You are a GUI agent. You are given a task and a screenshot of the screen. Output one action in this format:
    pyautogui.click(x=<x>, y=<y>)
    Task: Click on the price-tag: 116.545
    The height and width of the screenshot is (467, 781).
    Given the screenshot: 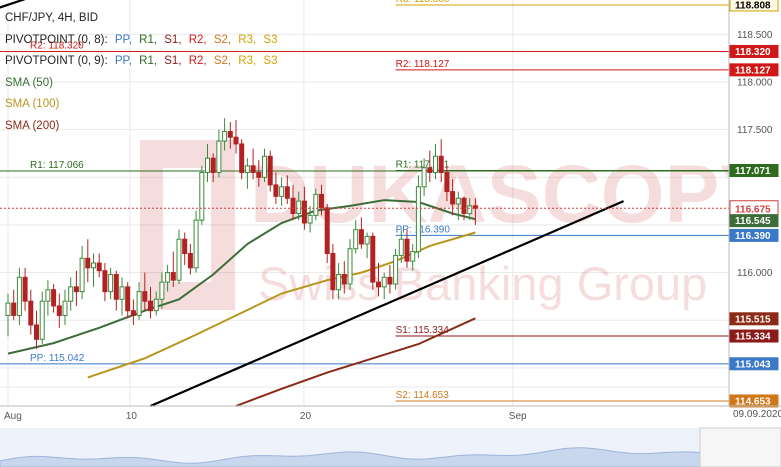 What is the action you would take?
    pyautogui.click(x=754, y=221)
    